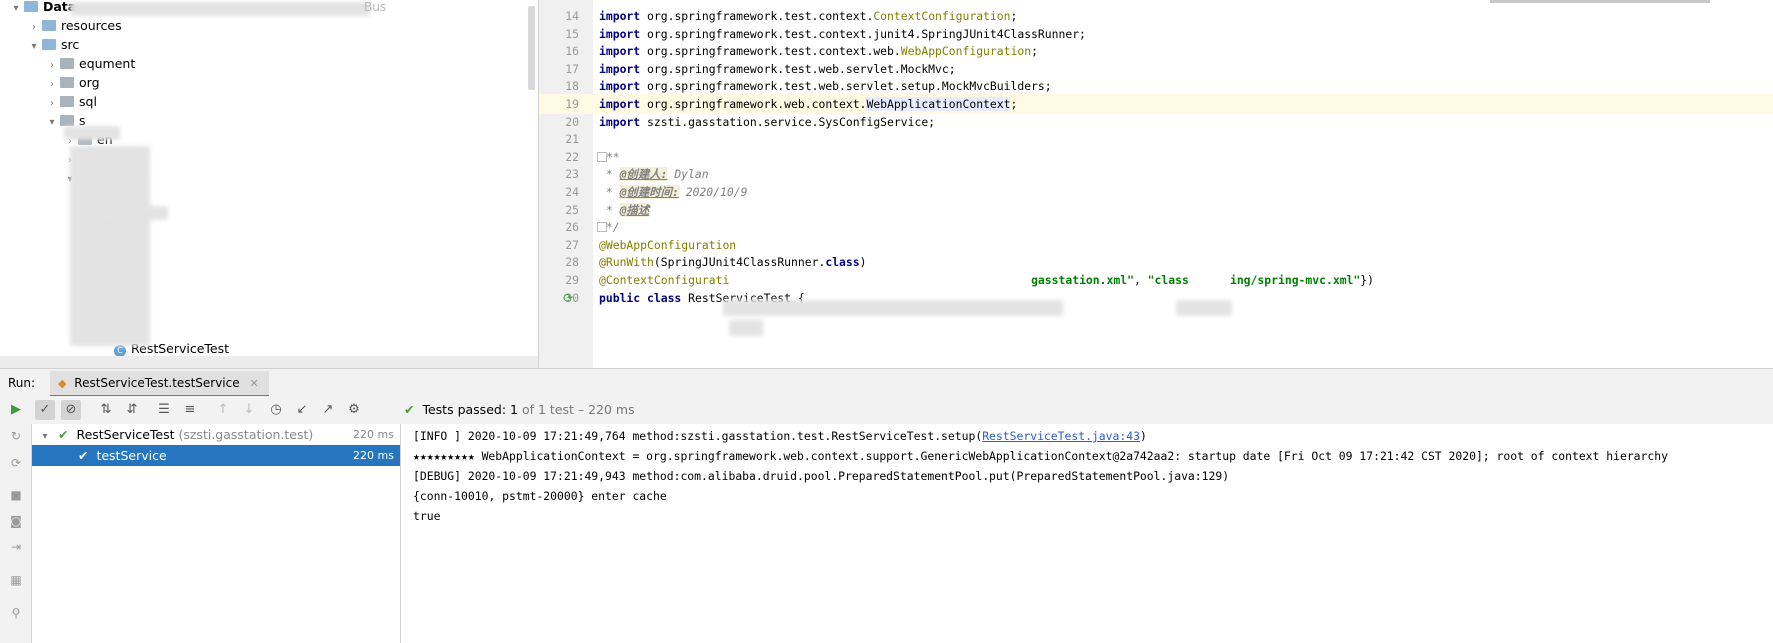 The height and width of the screenshot is (643, 1773). I want to click on run-tab: ◆ RestServiceTest.testService ✕, so click(159, 384).